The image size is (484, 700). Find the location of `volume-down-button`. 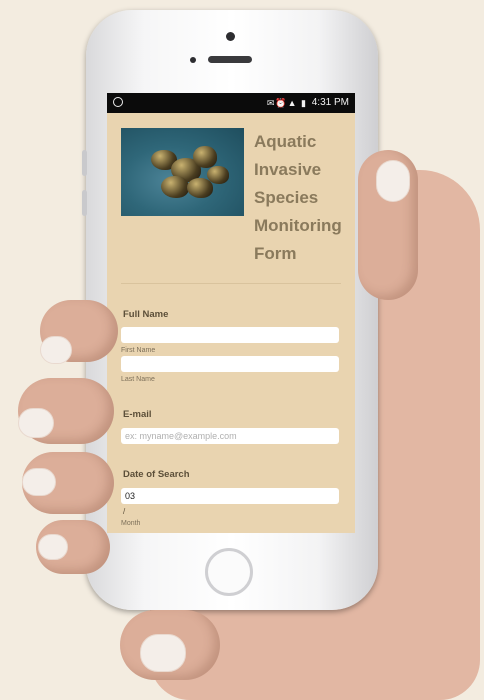

volume-down-button is located at coordinates (84, 203).